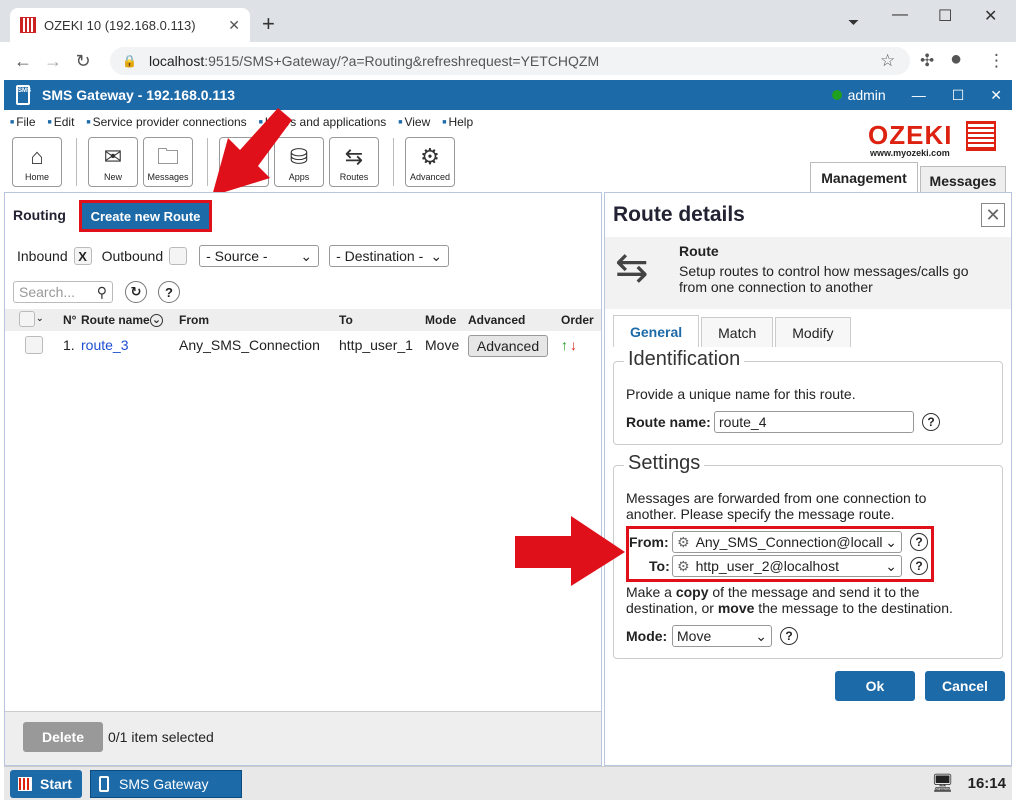 The width and height of the screenshot is (1016, 806). Describe the element at coordinates (168, 177) in the screenshot. I see `toolbar-messages-label: Messages` at that location.